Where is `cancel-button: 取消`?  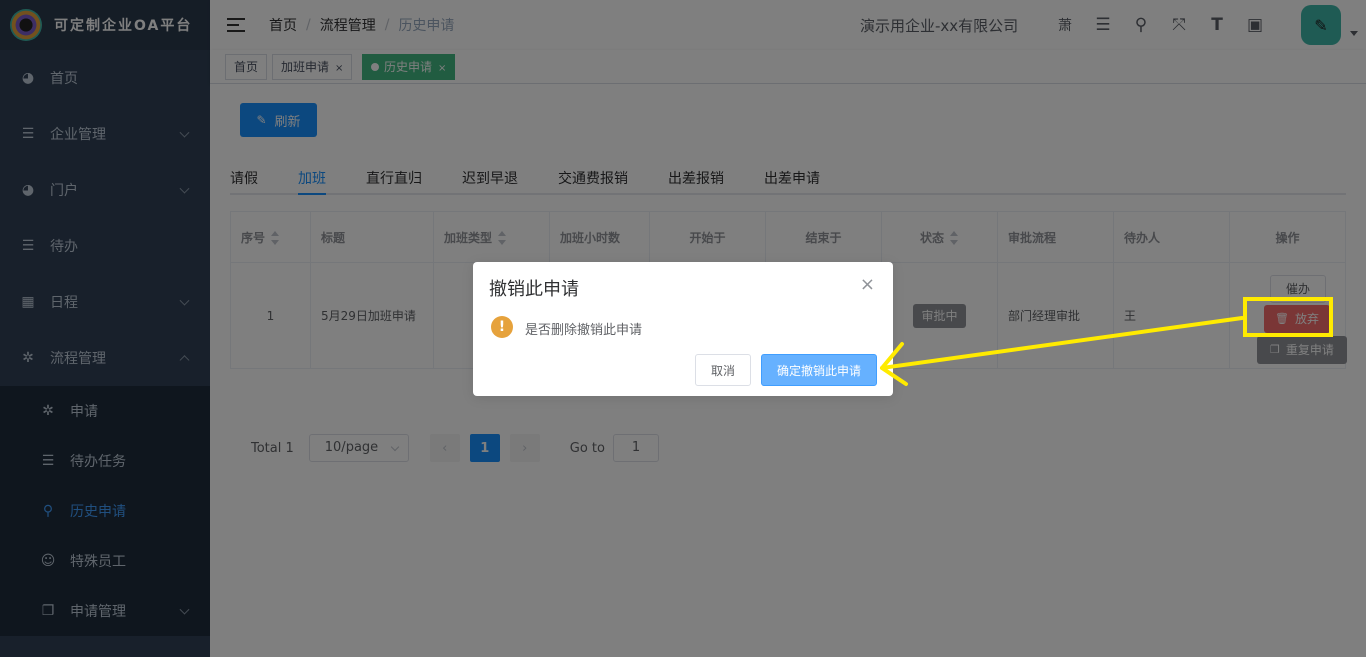 cancel-button: 取消 is located at coordinates (723, 370).